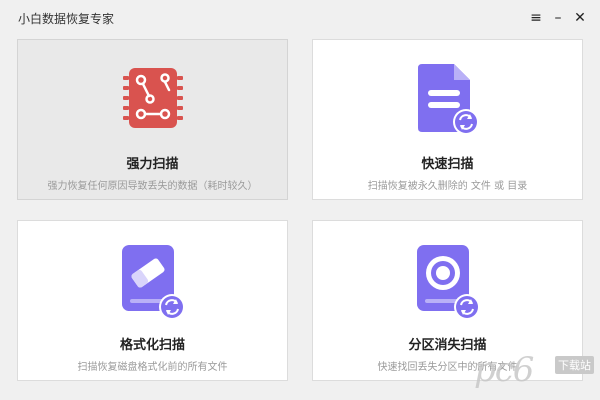 This screenshot has height=400, width=600. I want to click on card-title: 快速扫描, so click(447, 164).